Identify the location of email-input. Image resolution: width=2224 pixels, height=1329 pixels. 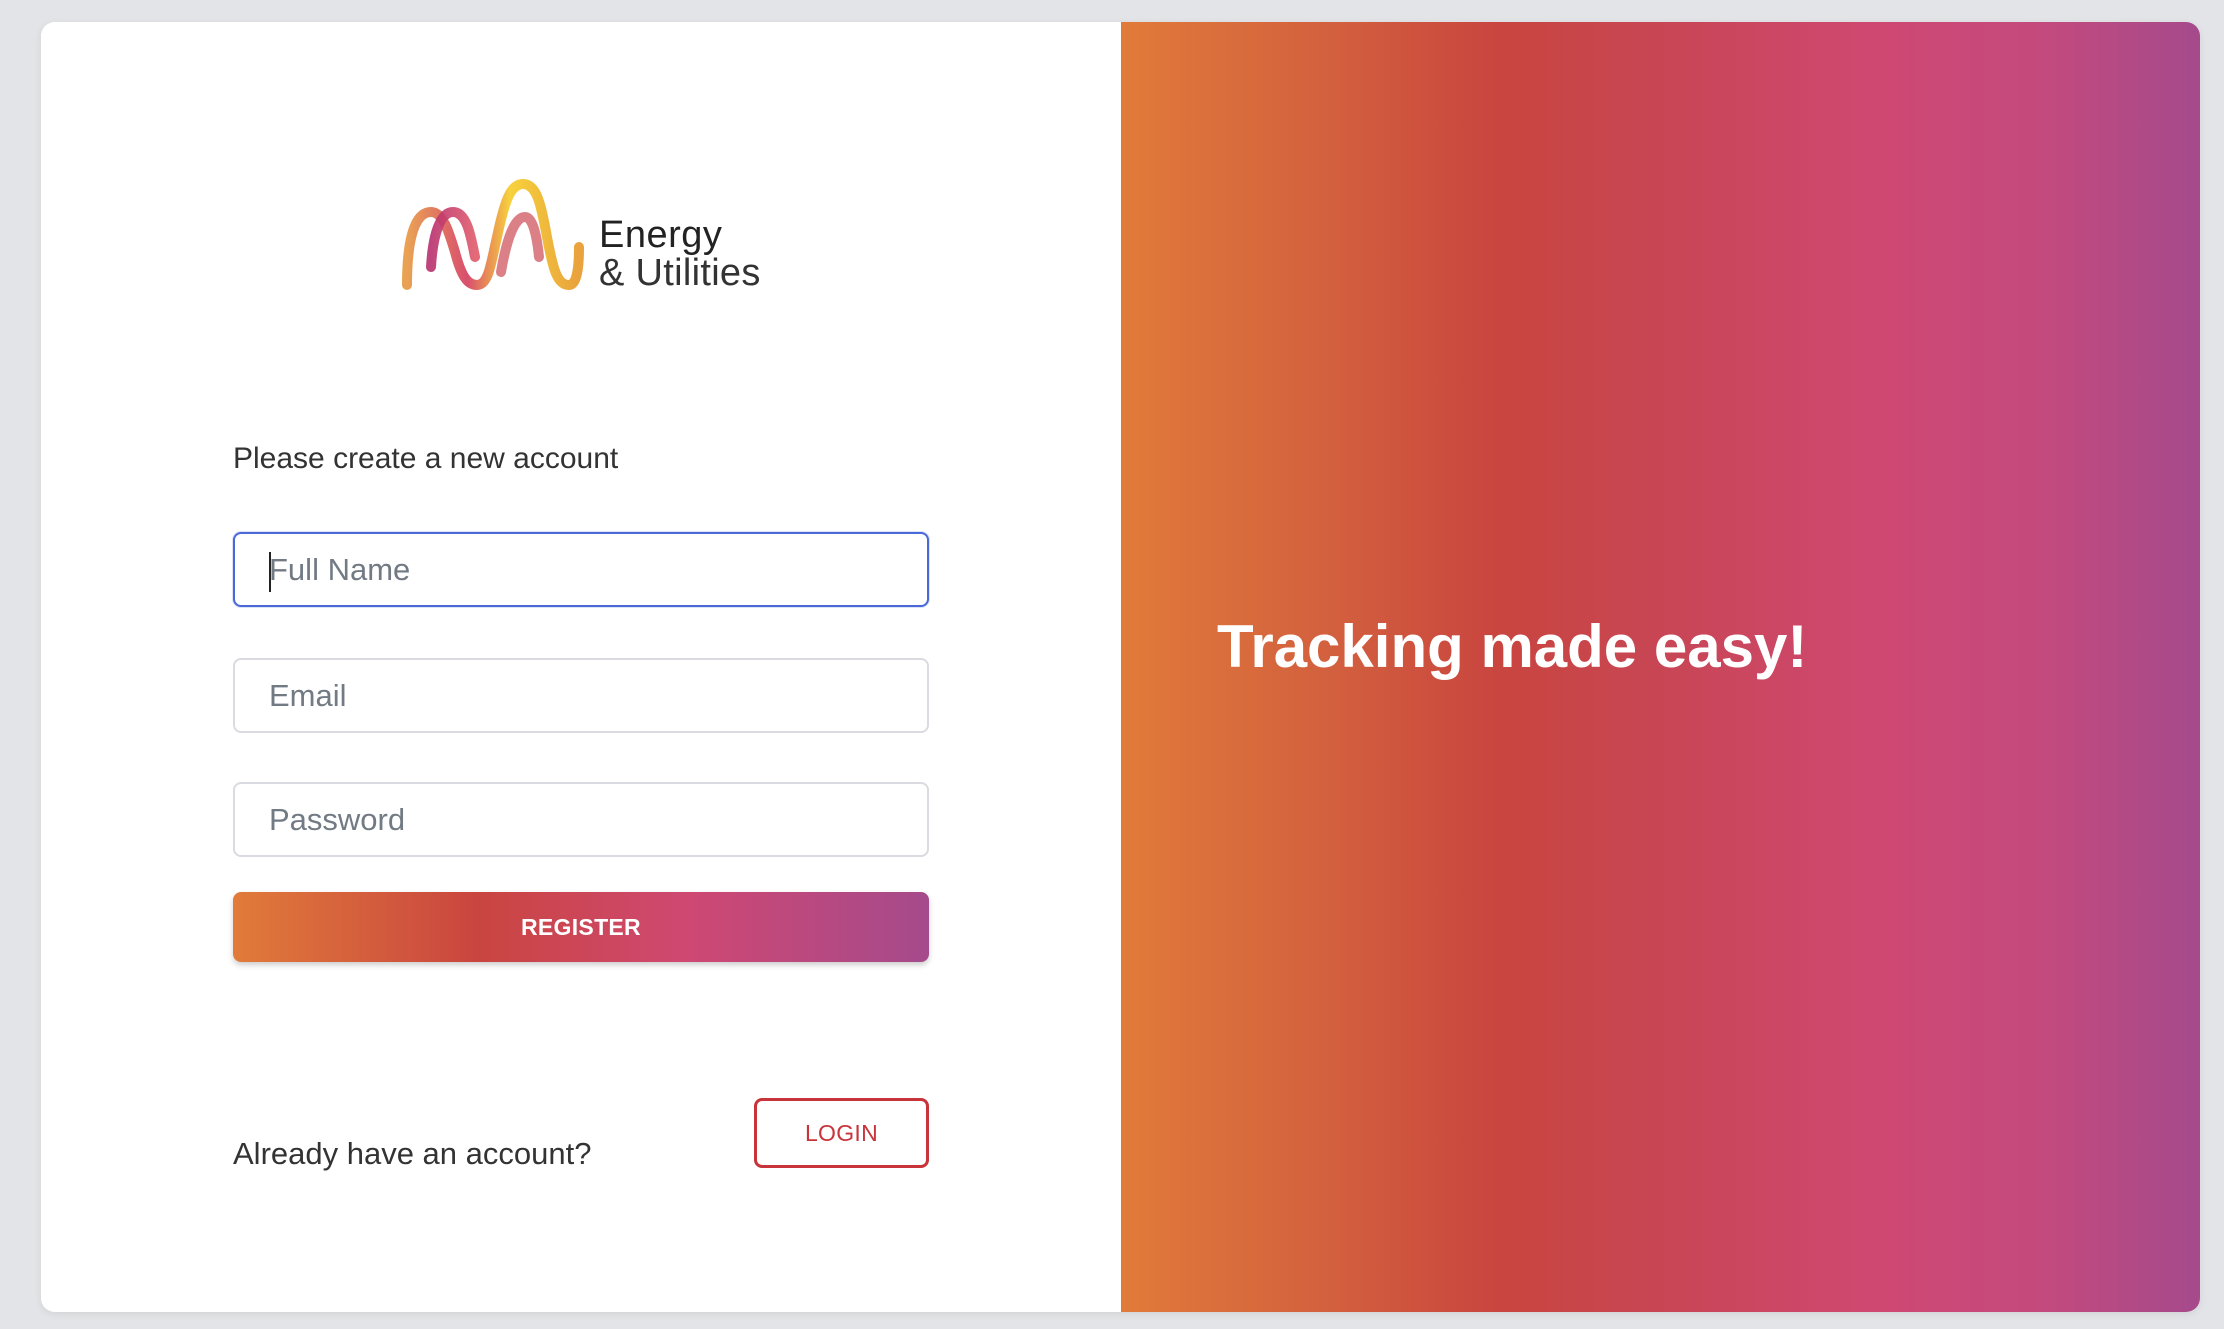
(581, 695).